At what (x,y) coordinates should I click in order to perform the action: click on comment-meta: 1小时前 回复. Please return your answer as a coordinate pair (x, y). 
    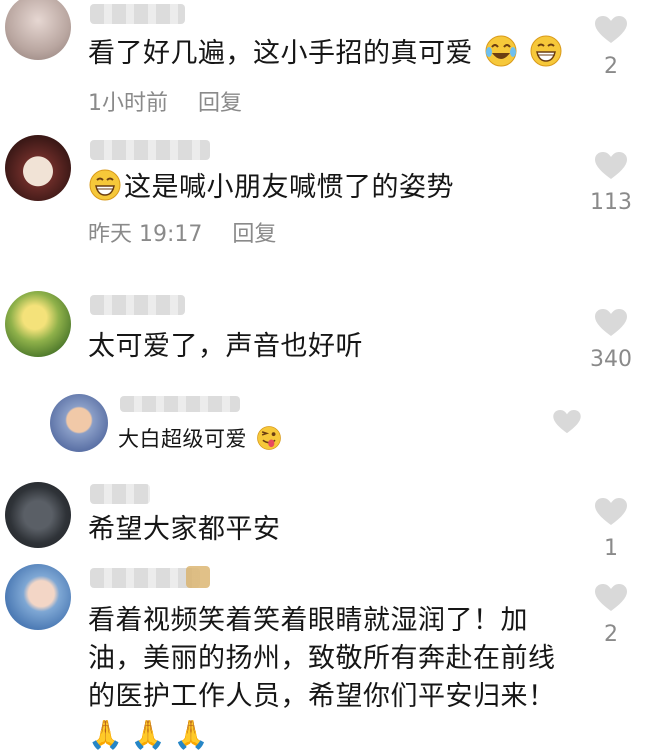
    Looking at the image, I should click on (165, 101).